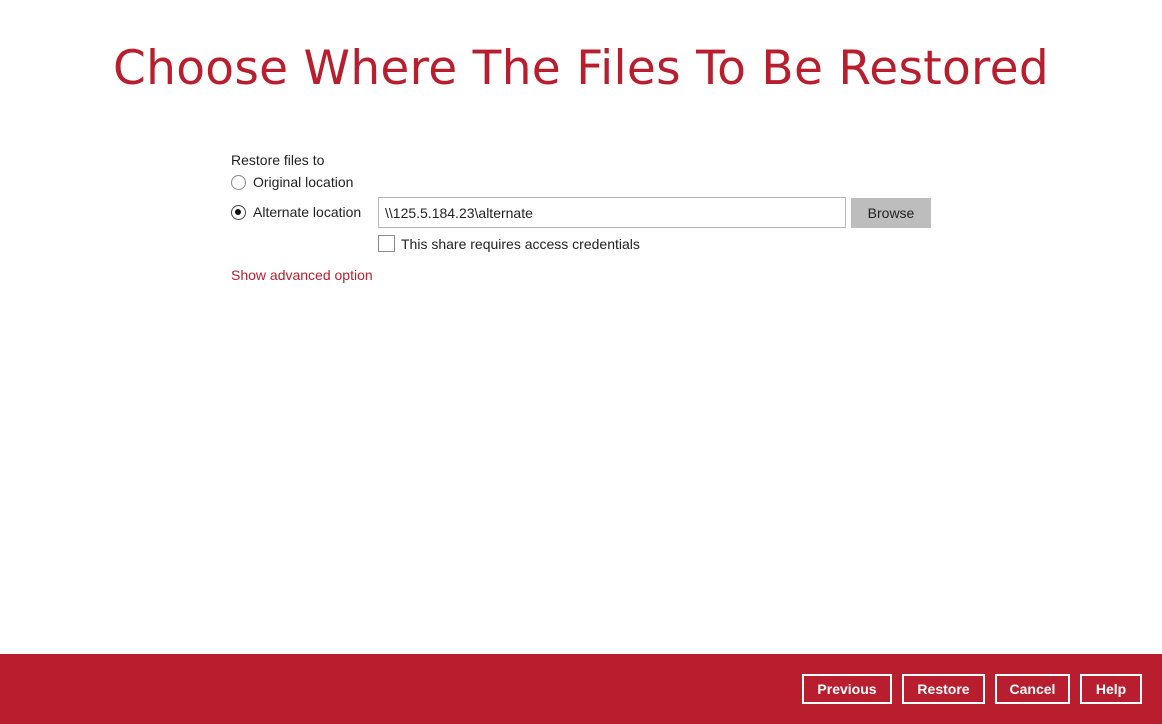  What do you see at coordinates (278, 160) in the screenshot?
I see `restore-files-to-label: Restore files to` at bounding box center [278, 160].